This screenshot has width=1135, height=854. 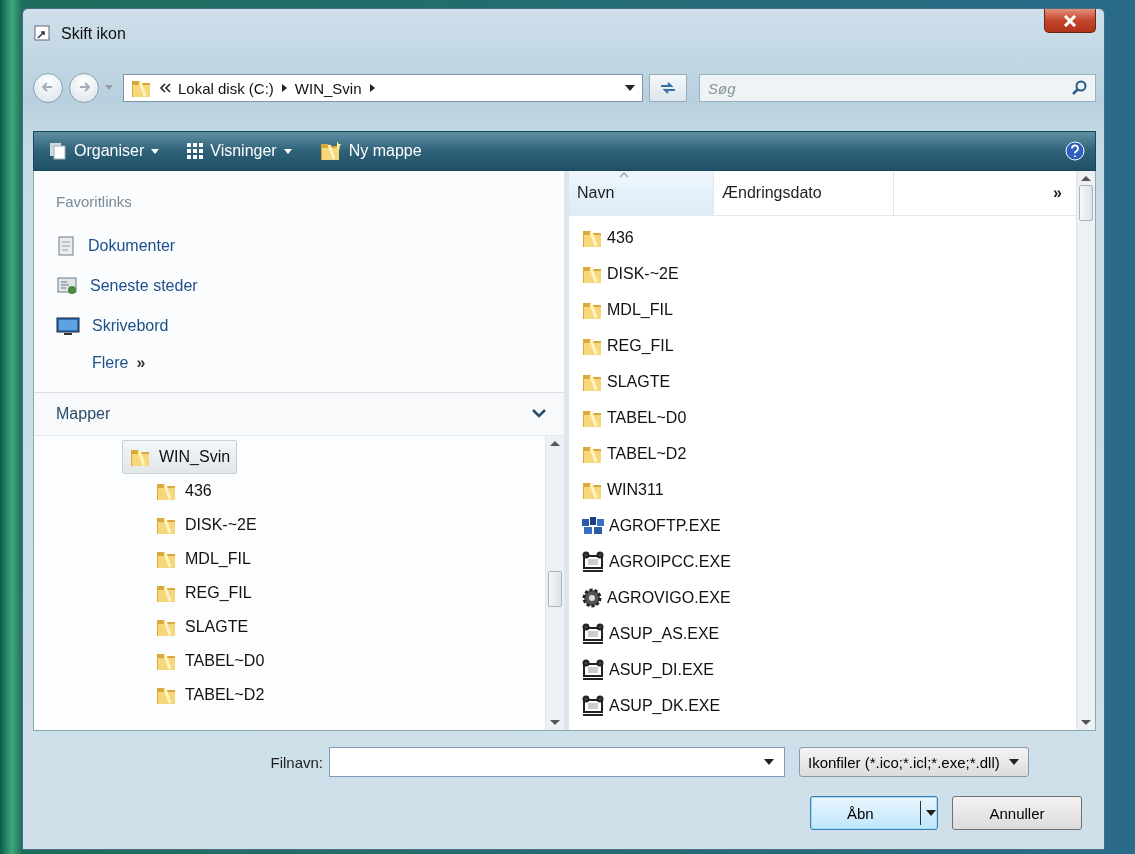 What do you see at coordinates (299, 414) in the screenshot?
I see `folders-header: Mapper` at bounding box center [299, 414].